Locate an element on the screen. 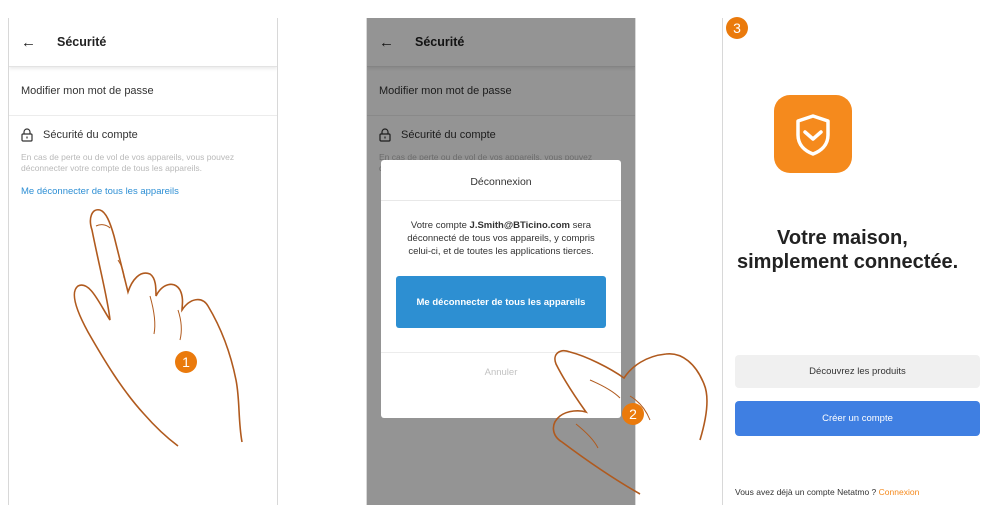 This screenshot has height=505, width=981. login-prompt-text: Vous avez déjà un compte Netatmo ? is located at coordinates (807, 492).